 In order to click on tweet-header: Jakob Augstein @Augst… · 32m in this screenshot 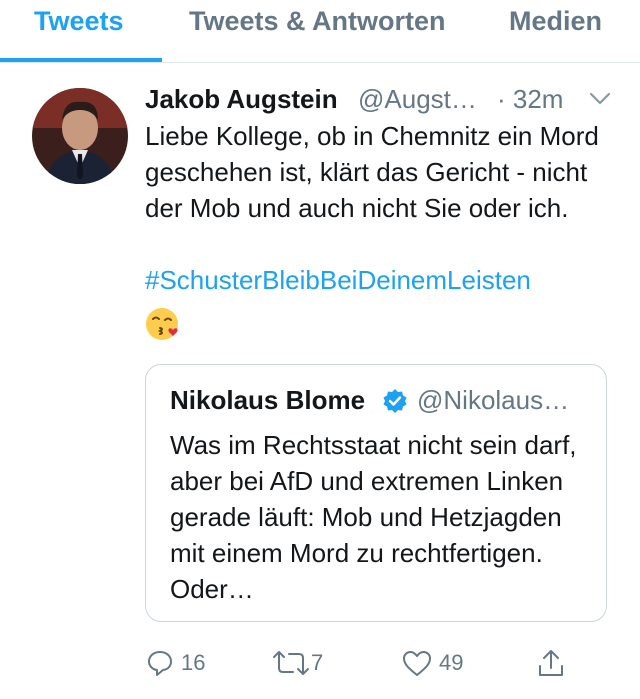, I will do `click(385, 102)`.